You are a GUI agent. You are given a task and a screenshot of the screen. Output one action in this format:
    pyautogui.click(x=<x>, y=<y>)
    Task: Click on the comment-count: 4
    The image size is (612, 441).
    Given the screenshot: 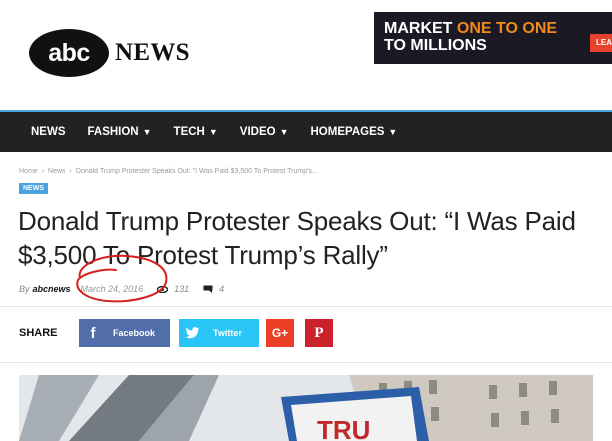 What is the action you would take?
    pyautogui.click(x=213, y=289)
    